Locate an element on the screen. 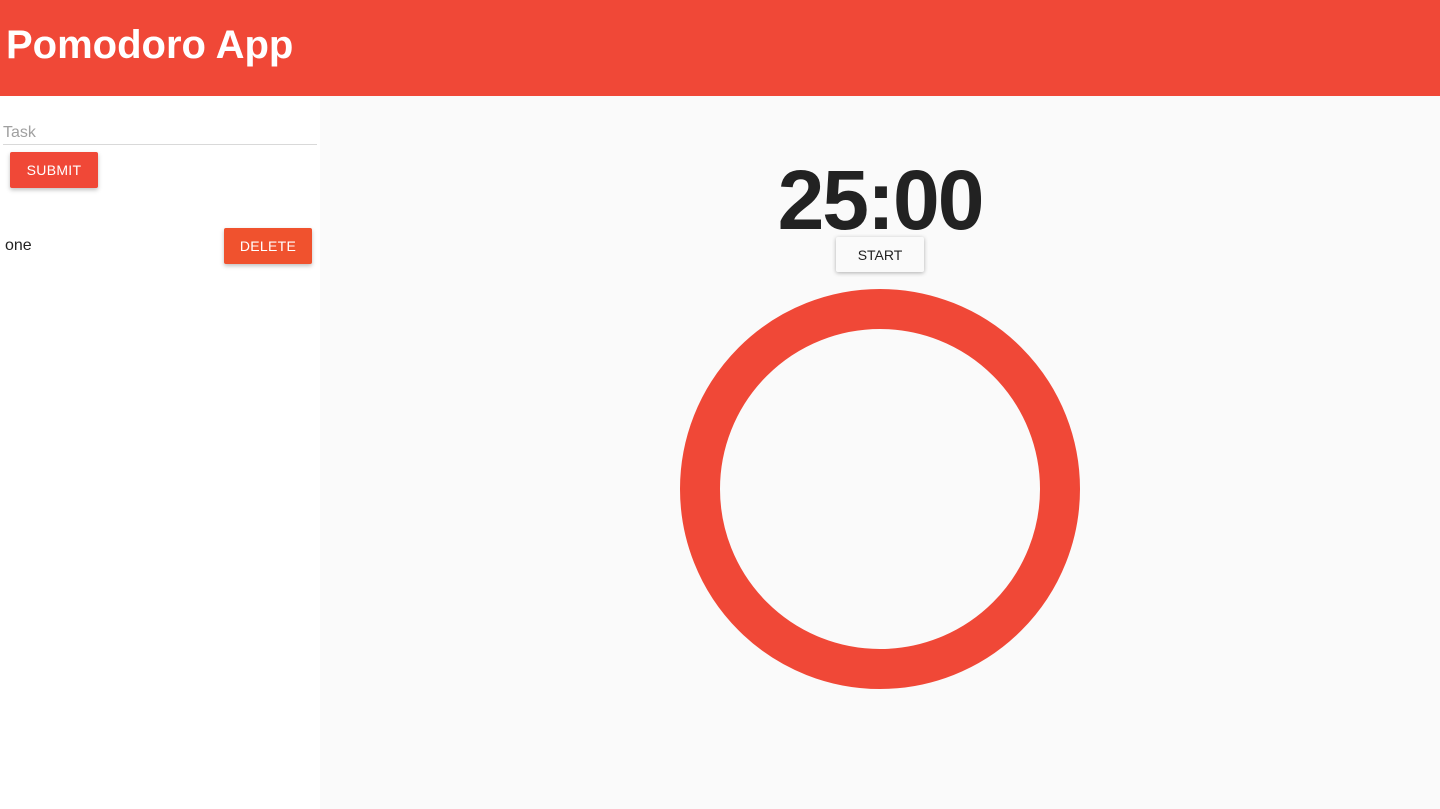 The height and width of the screenshot is (809, 1440). task-label: one is located at coordinates (18, 245).